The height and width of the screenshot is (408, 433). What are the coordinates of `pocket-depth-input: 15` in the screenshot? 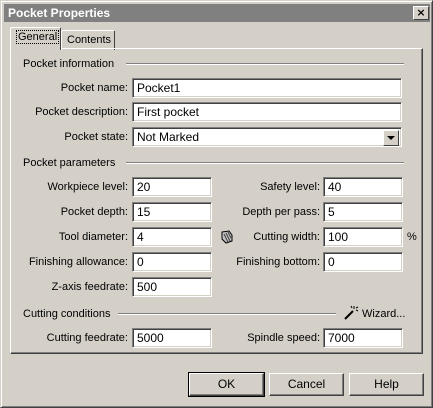 It's located at (172, 212).